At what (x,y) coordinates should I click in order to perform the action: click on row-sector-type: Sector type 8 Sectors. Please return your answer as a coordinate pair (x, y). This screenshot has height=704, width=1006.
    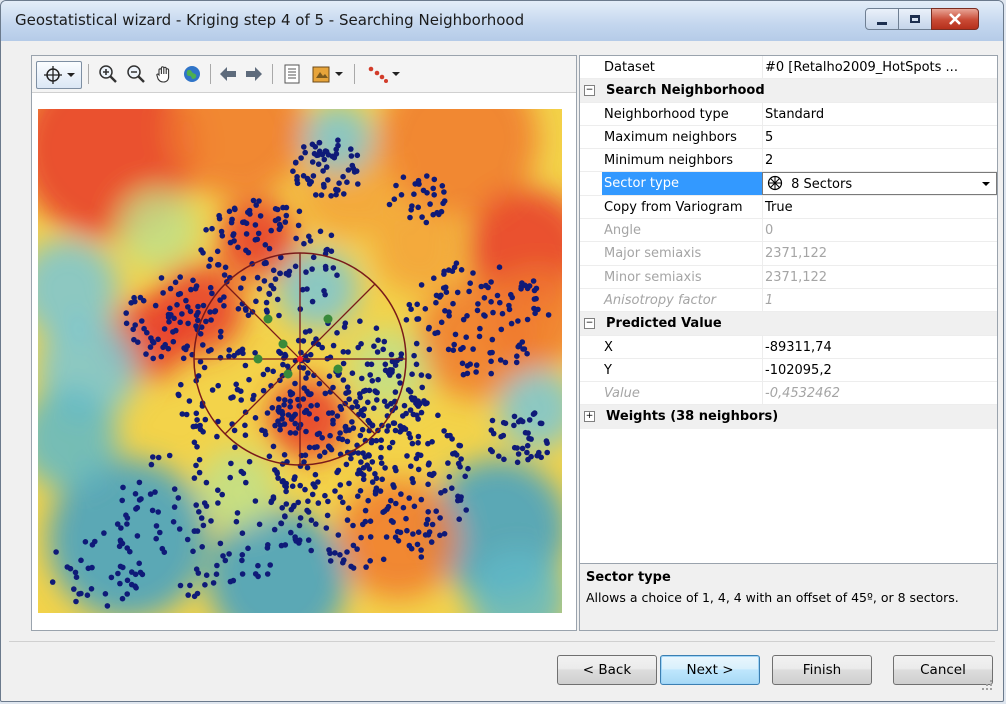
    Looking at the image, I should click on (788, 184).